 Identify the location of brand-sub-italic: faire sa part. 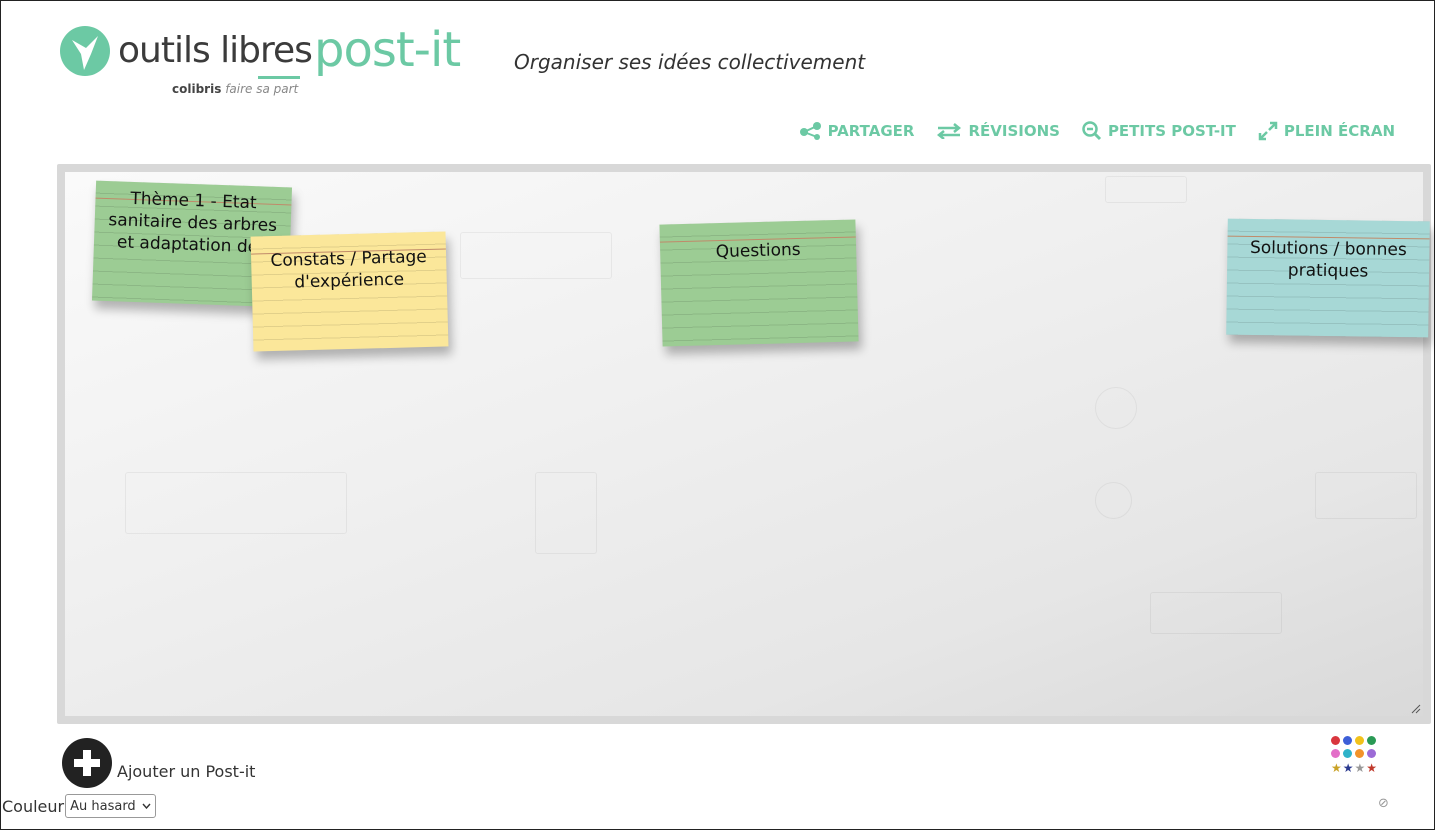
(262, 89).